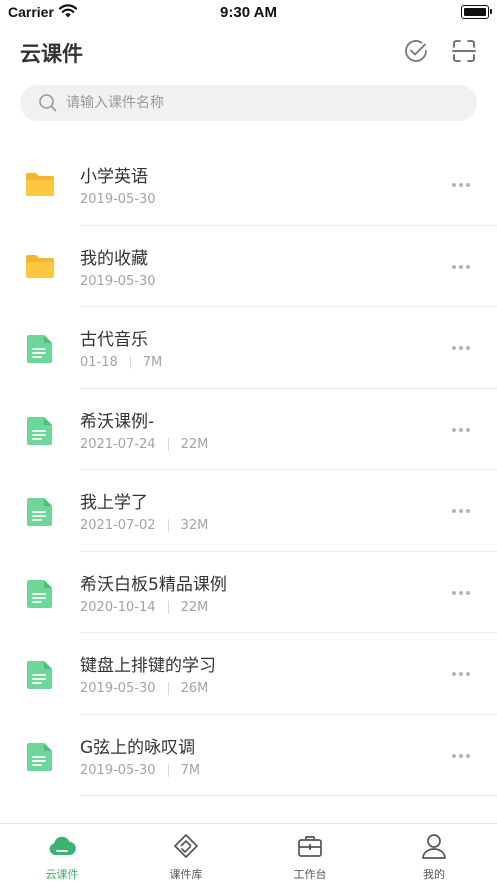 The height and width of the screenshot is (884, 497). I want to click on item-meta: 2020-10-14 22M, so click(144, 607).